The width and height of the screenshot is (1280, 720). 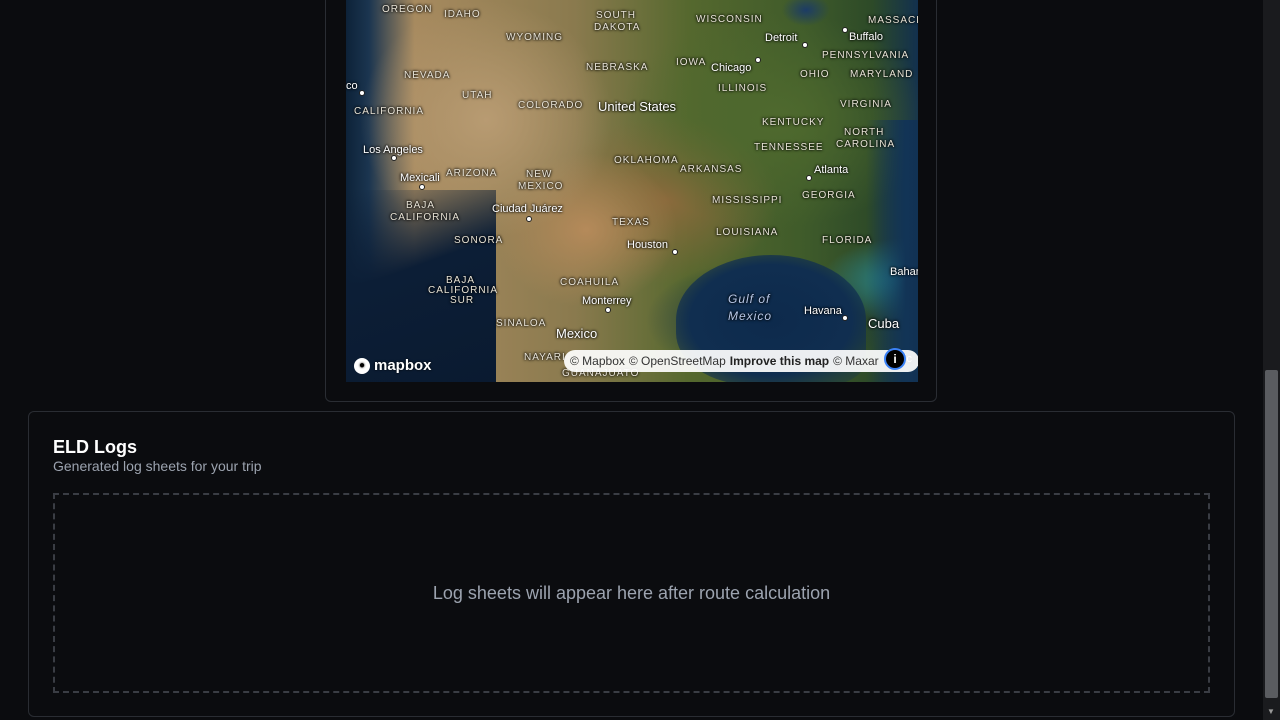 I want to click on attribution-mapbox-link: © Mapbox, so click(x=597, y=361).